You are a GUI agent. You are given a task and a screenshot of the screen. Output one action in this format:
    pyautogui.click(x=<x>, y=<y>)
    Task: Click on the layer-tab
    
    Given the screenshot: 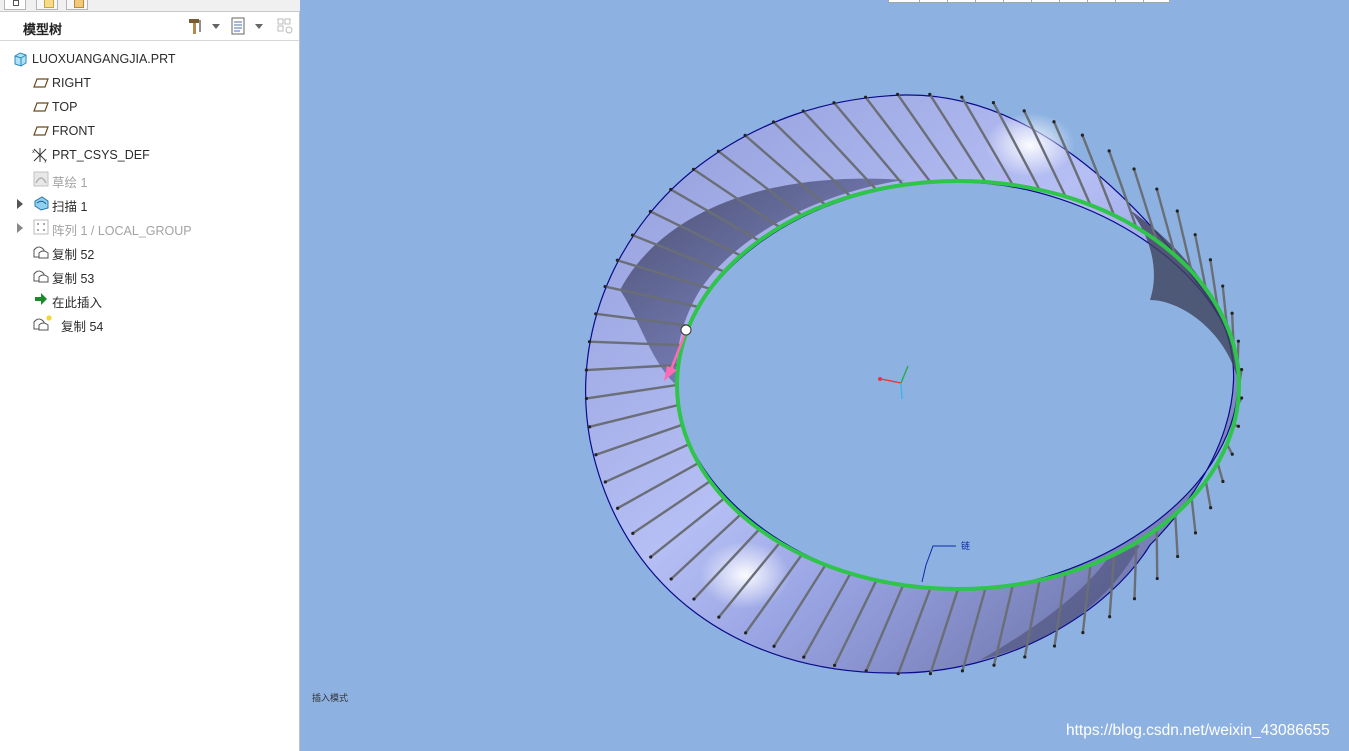 What is the action you would take?
    pyautogui.click(x=77, y=5)
    